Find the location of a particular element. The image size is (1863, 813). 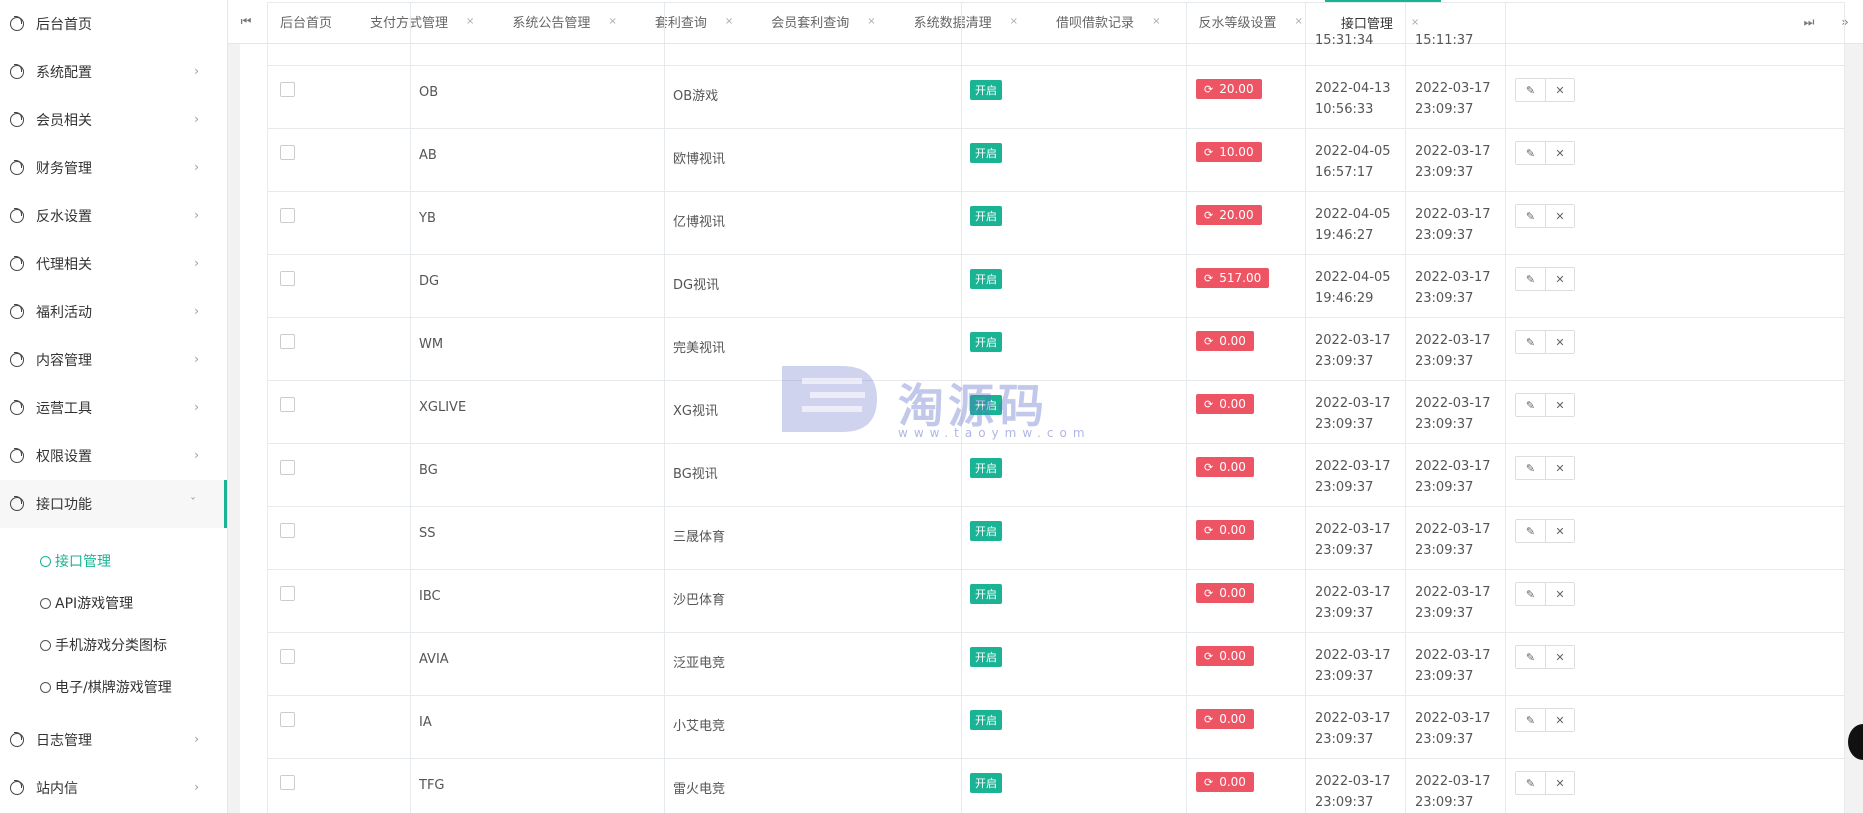

refresh-balance-button: ⟳ 10.00 is located at coordinates (1229, 152).